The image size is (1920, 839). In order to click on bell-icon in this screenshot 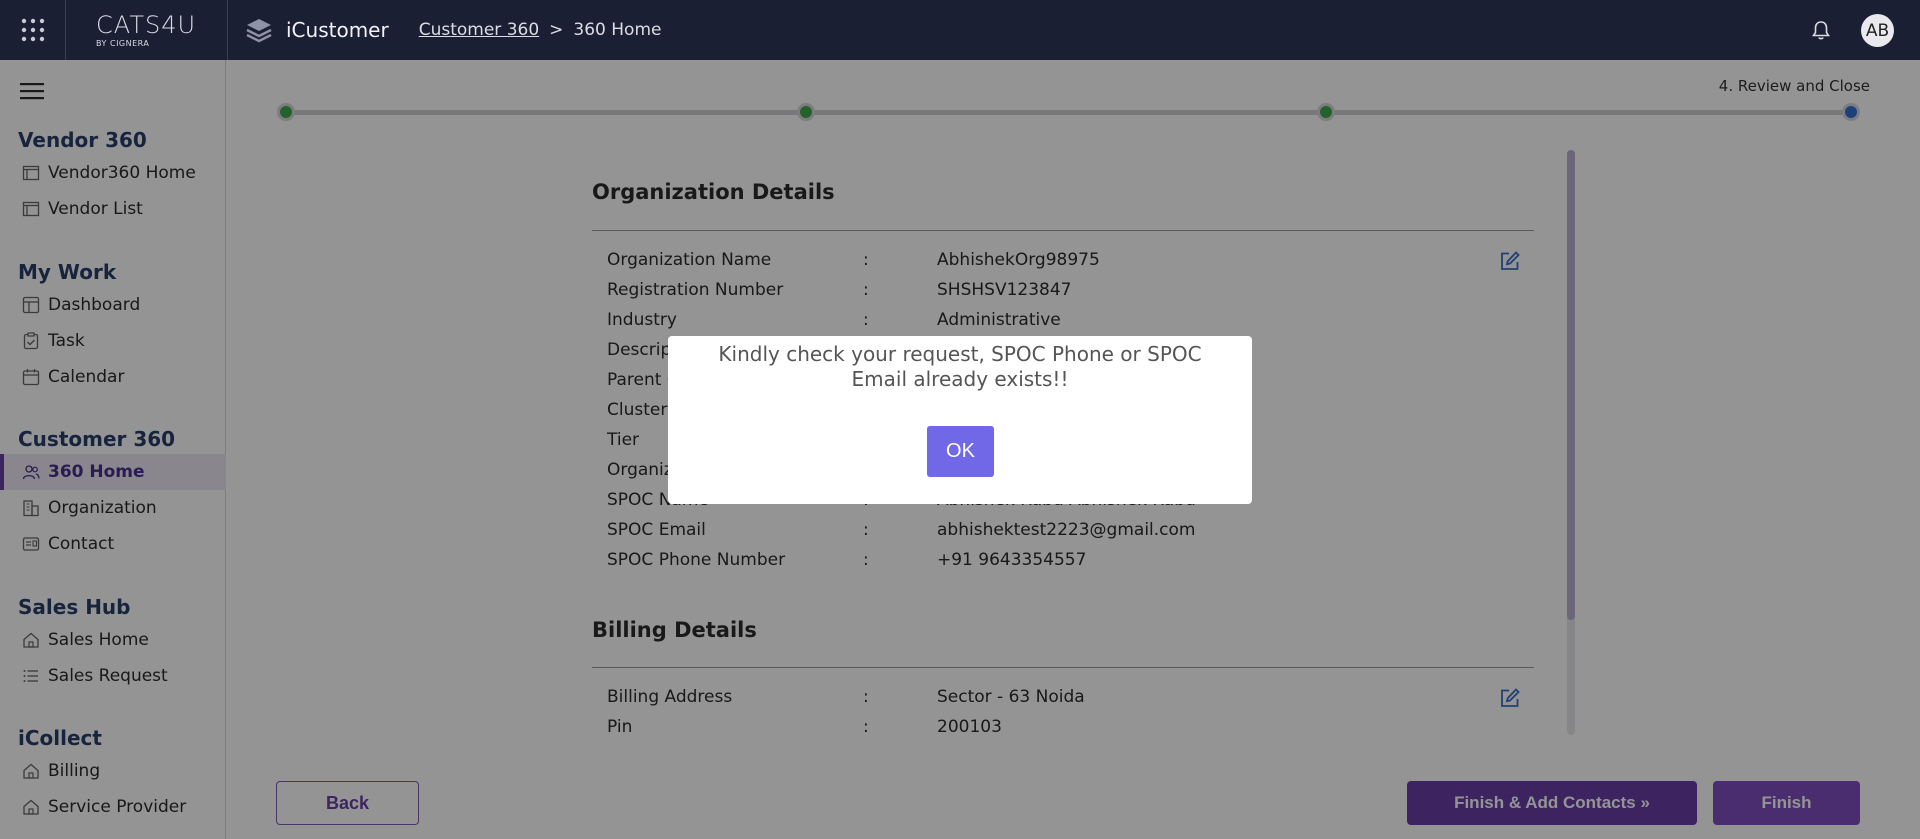, I will do `click(1821, 30)`.